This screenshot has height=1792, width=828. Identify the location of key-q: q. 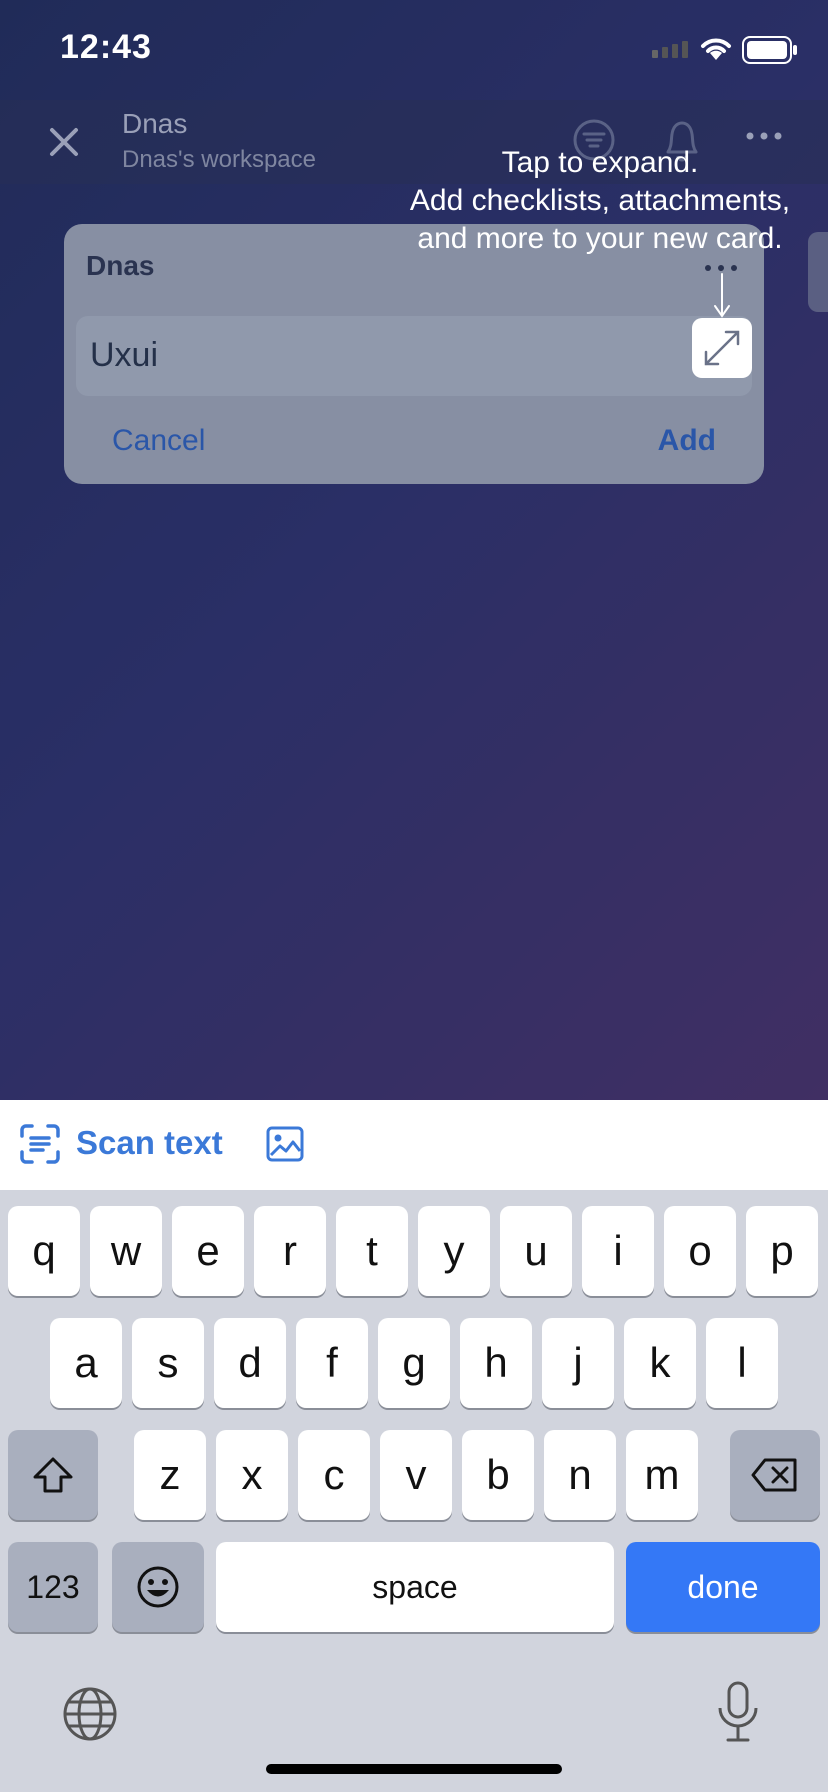
(44, 1251).